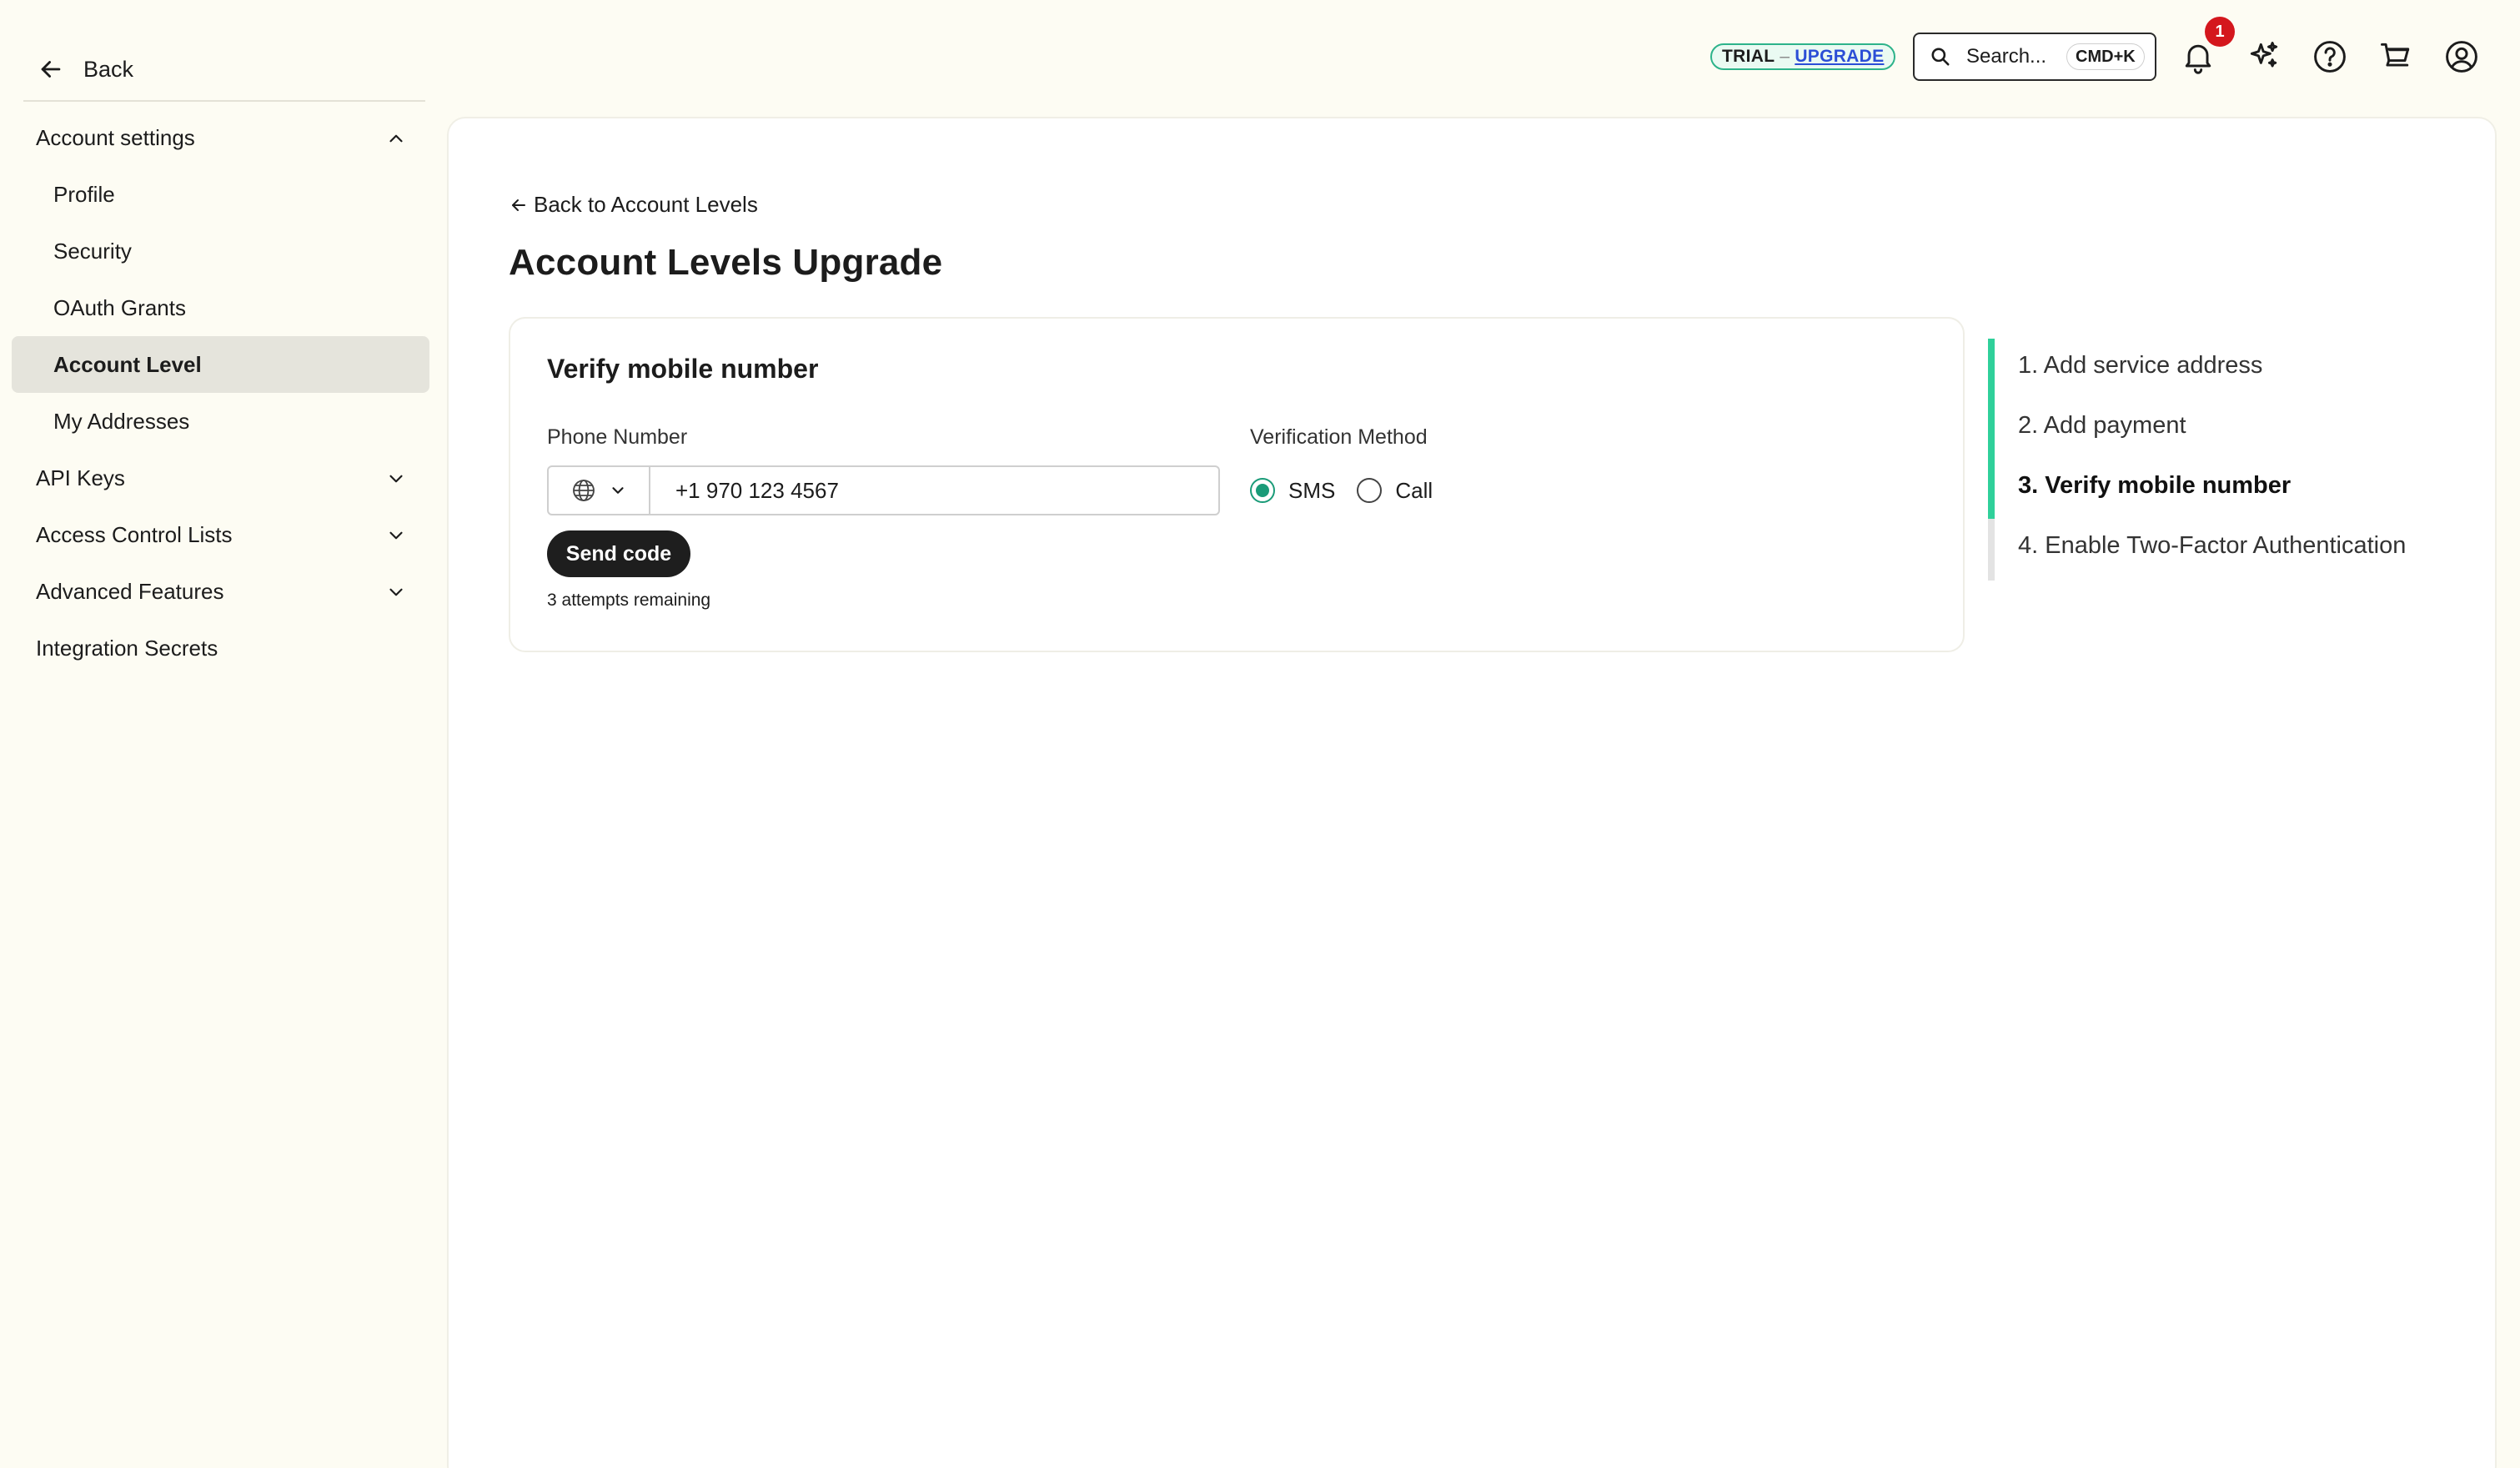 The image size is (2520, 1468). Describe the element at coordinates (134, 534) in the screenshot. I see `sidebar-item-label: Access Control Lists` at that location.